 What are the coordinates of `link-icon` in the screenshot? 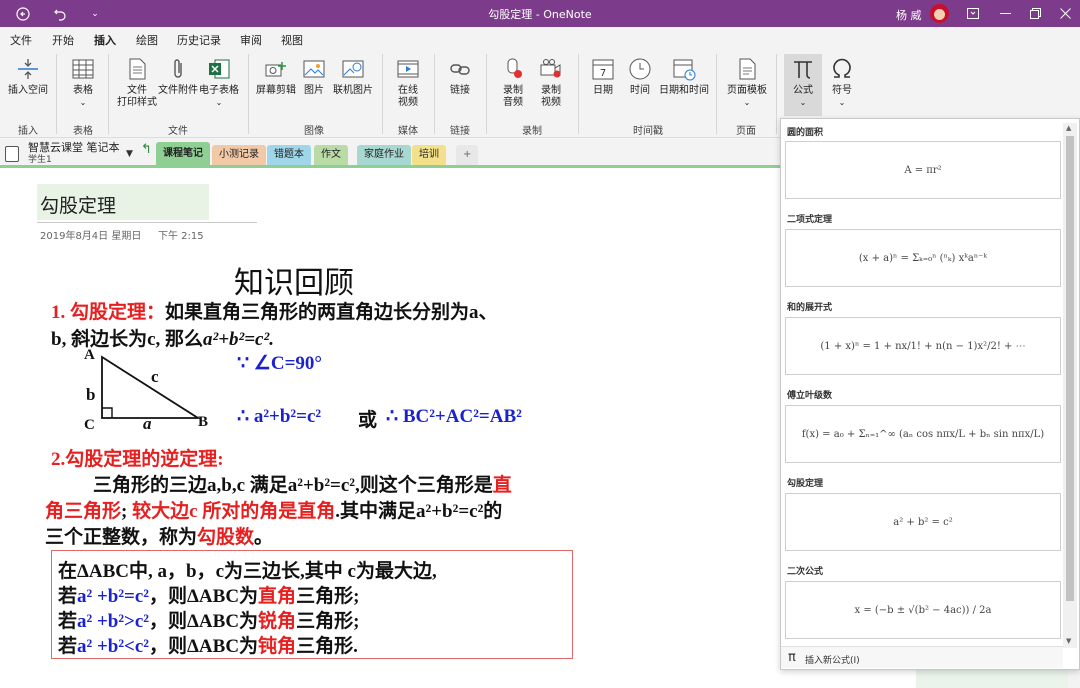 It's located at (460, 69).